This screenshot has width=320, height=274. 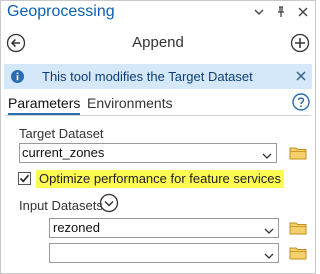 I want to click on tab-environments: Environments, so click(x=130, y=103).